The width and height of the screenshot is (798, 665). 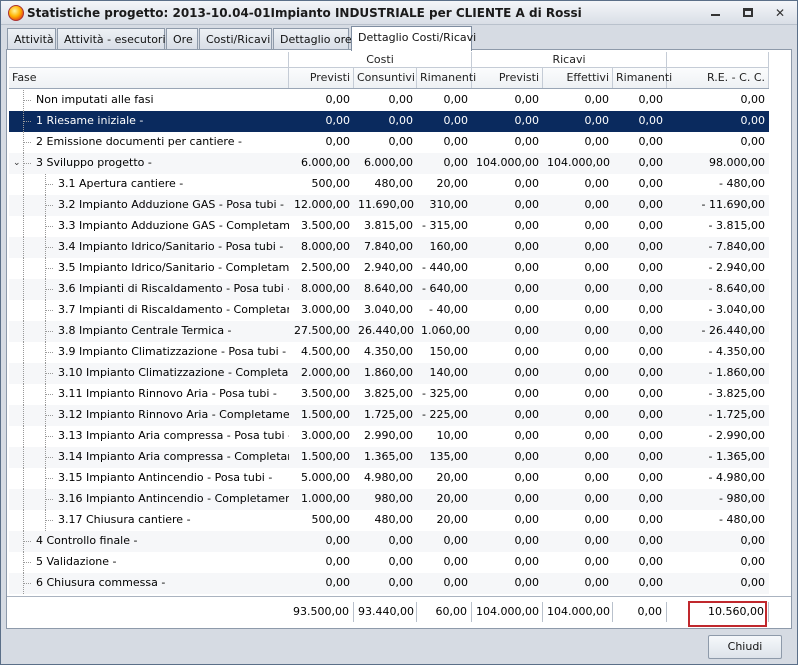 What do you see at coordinates (325, 351) in the screenshot?
I see `cell-costi-previsti: 4.500,00` at bounding box center [325, 351].